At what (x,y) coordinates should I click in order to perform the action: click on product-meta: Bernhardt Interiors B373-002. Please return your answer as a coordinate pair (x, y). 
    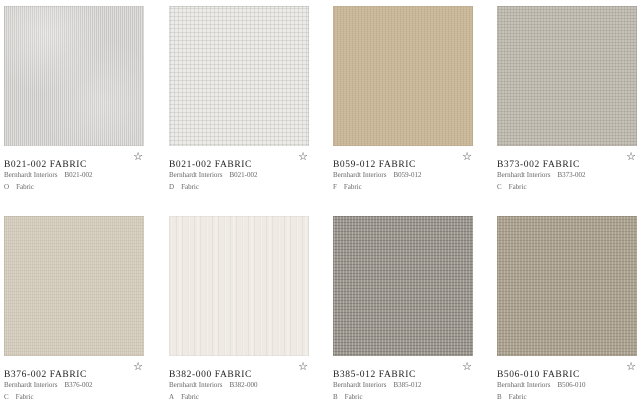
    Looking at the image, I should click on (567, 175).